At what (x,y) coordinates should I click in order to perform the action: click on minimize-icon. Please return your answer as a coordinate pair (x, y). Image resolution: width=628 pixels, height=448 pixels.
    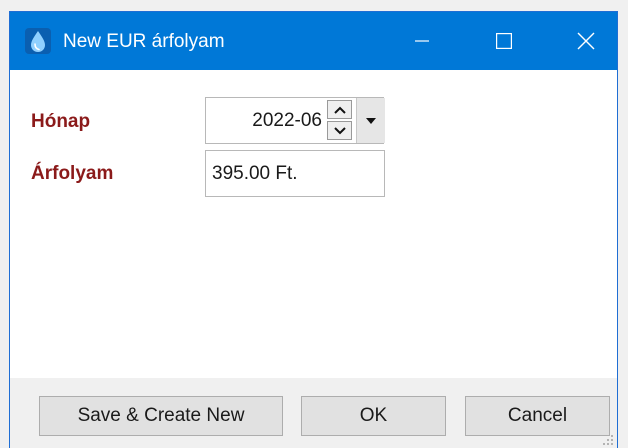
    Looking at the image, I should click on (422, 41).